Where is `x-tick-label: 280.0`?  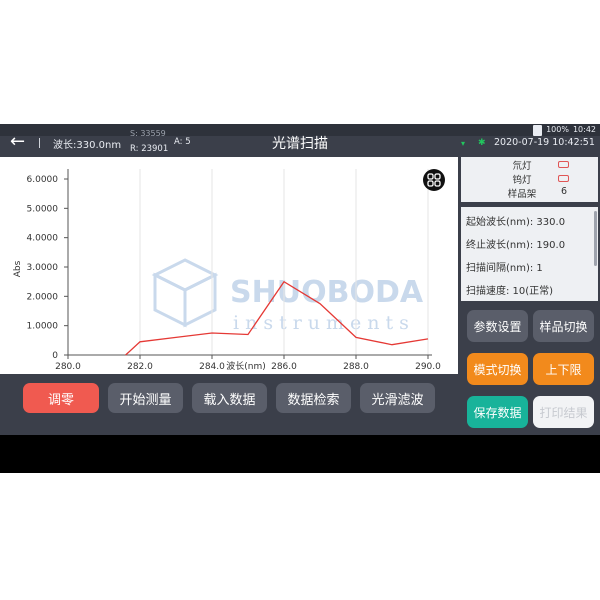
x-tick-label: 280.0 is located at coordinates (68, 367).